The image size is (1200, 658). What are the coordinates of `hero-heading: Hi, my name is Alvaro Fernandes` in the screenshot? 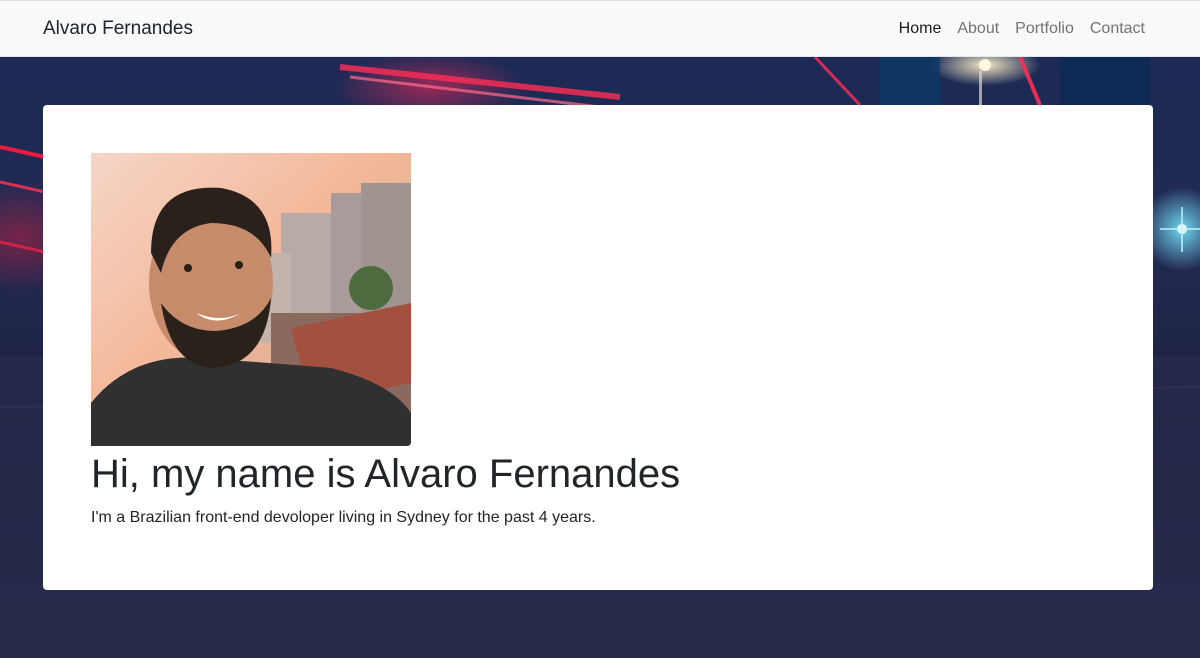 It's located at (386, 474).